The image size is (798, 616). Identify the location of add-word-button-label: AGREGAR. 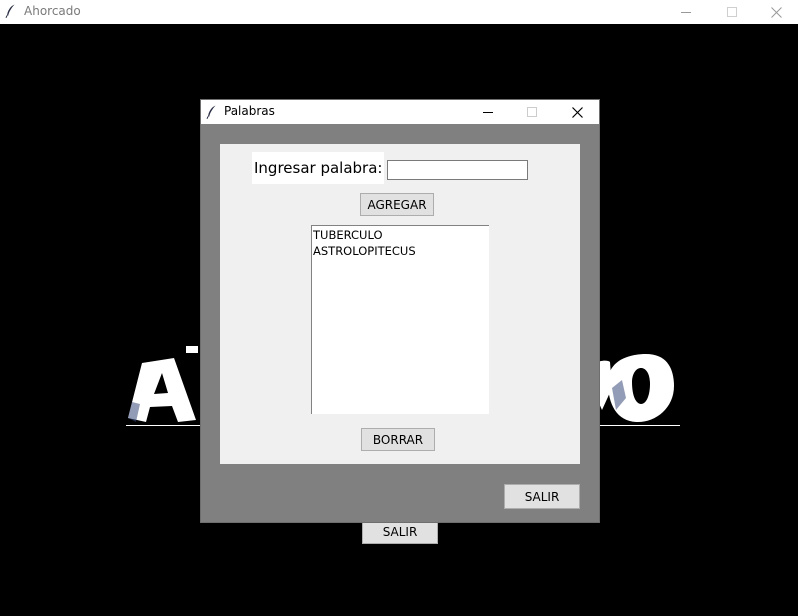
(397, 204).